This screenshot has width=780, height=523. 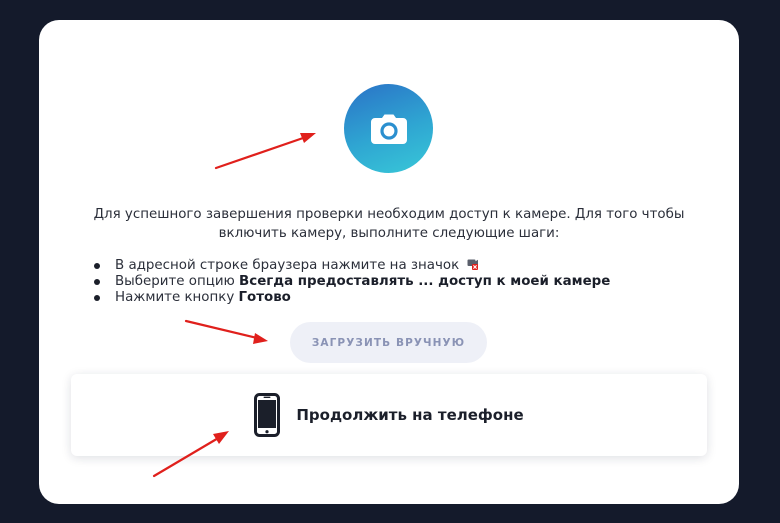 I want to click on step-2-text: Выберите опцию, so click(x=177, y=281).